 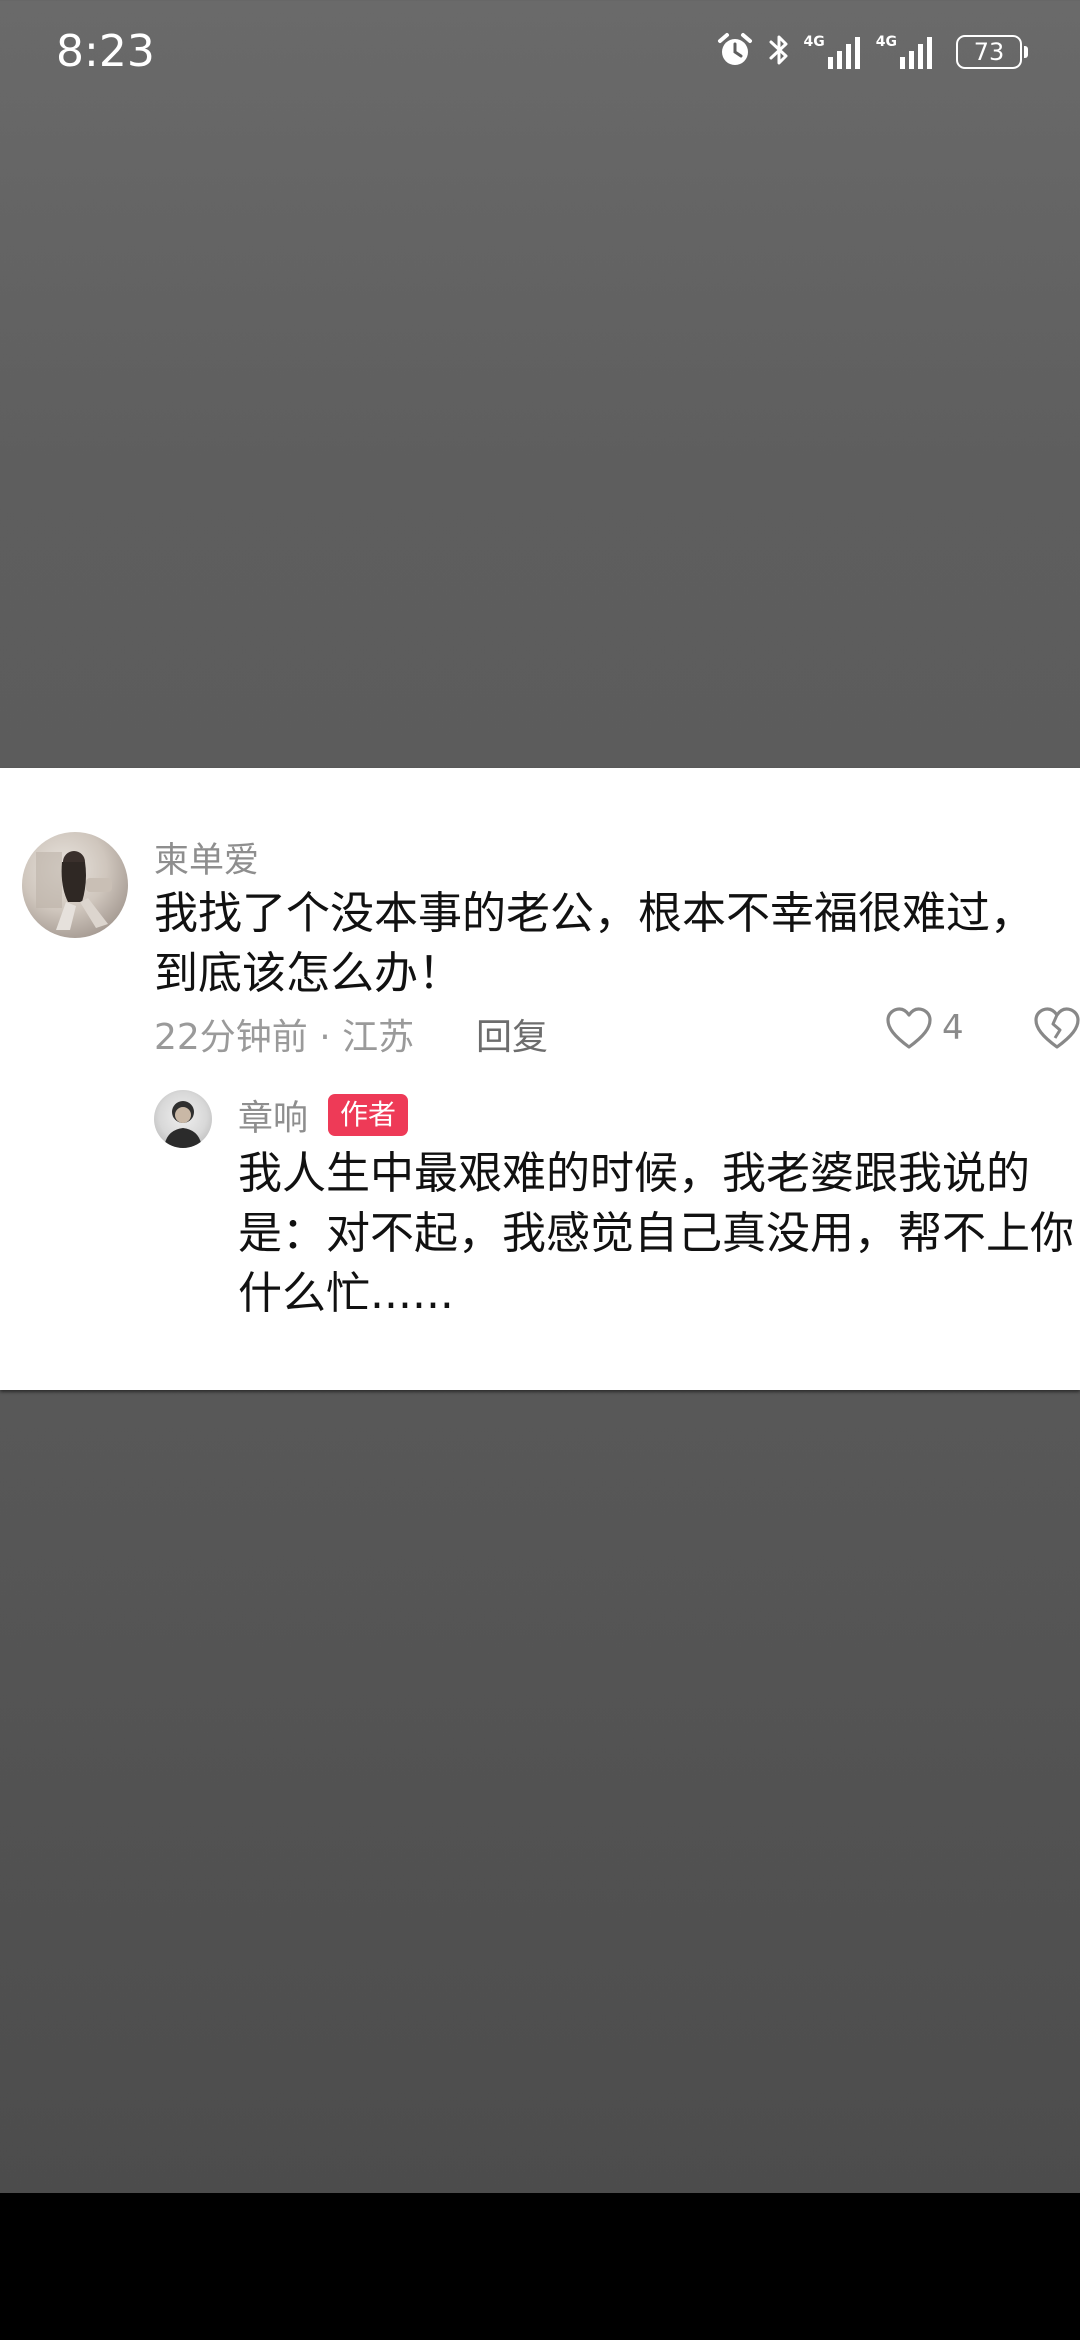 What do you see at coordinates (779, 52) in the screenshot?
I see `bluetooth-icon` at bounding box center [779, 52].